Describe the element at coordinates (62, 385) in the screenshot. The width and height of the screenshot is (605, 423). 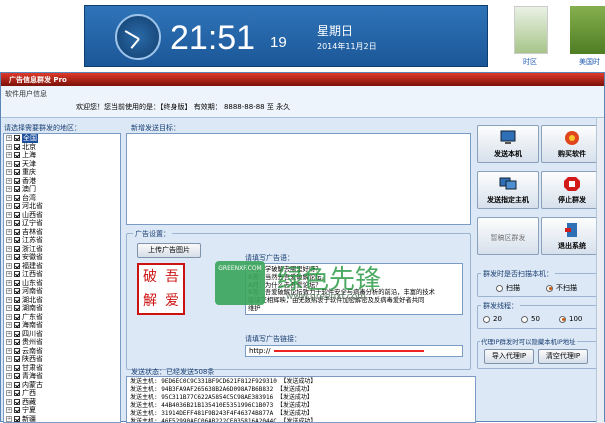
I see `region-tree-item: +内蒙古` at that location.